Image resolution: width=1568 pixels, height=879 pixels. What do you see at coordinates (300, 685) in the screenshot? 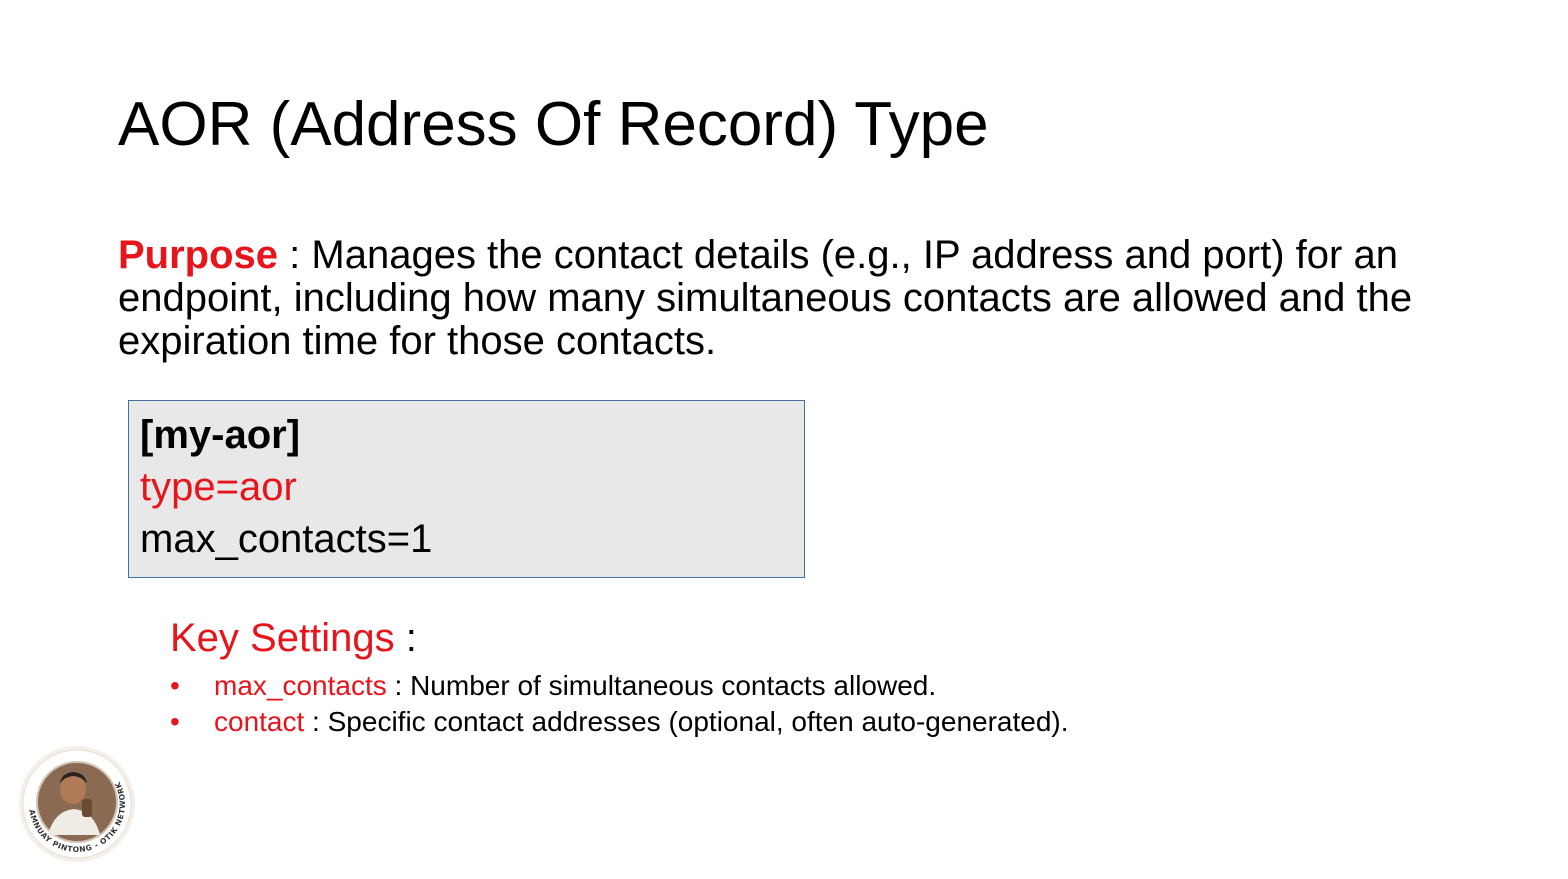
I see `setting-term: max_contacts` at bounding box center [300, 685].